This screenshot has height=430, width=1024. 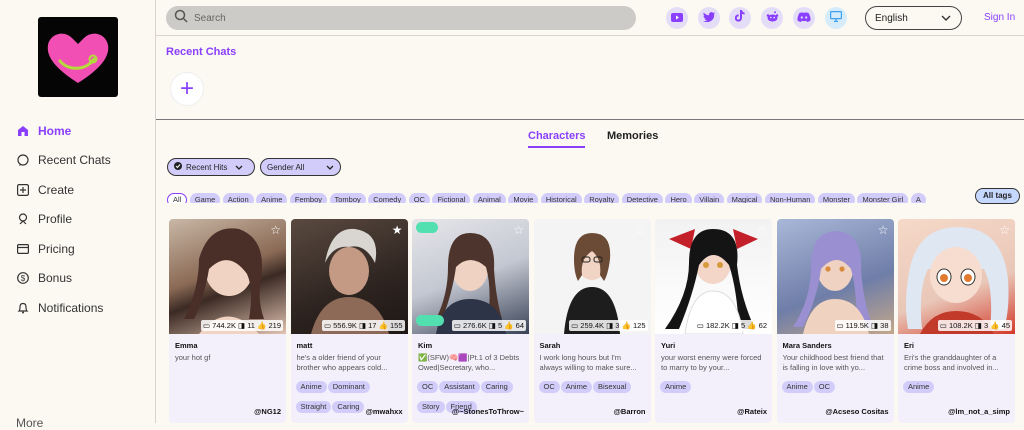 I want to click on bell-icon, so click(x=22, y=307).